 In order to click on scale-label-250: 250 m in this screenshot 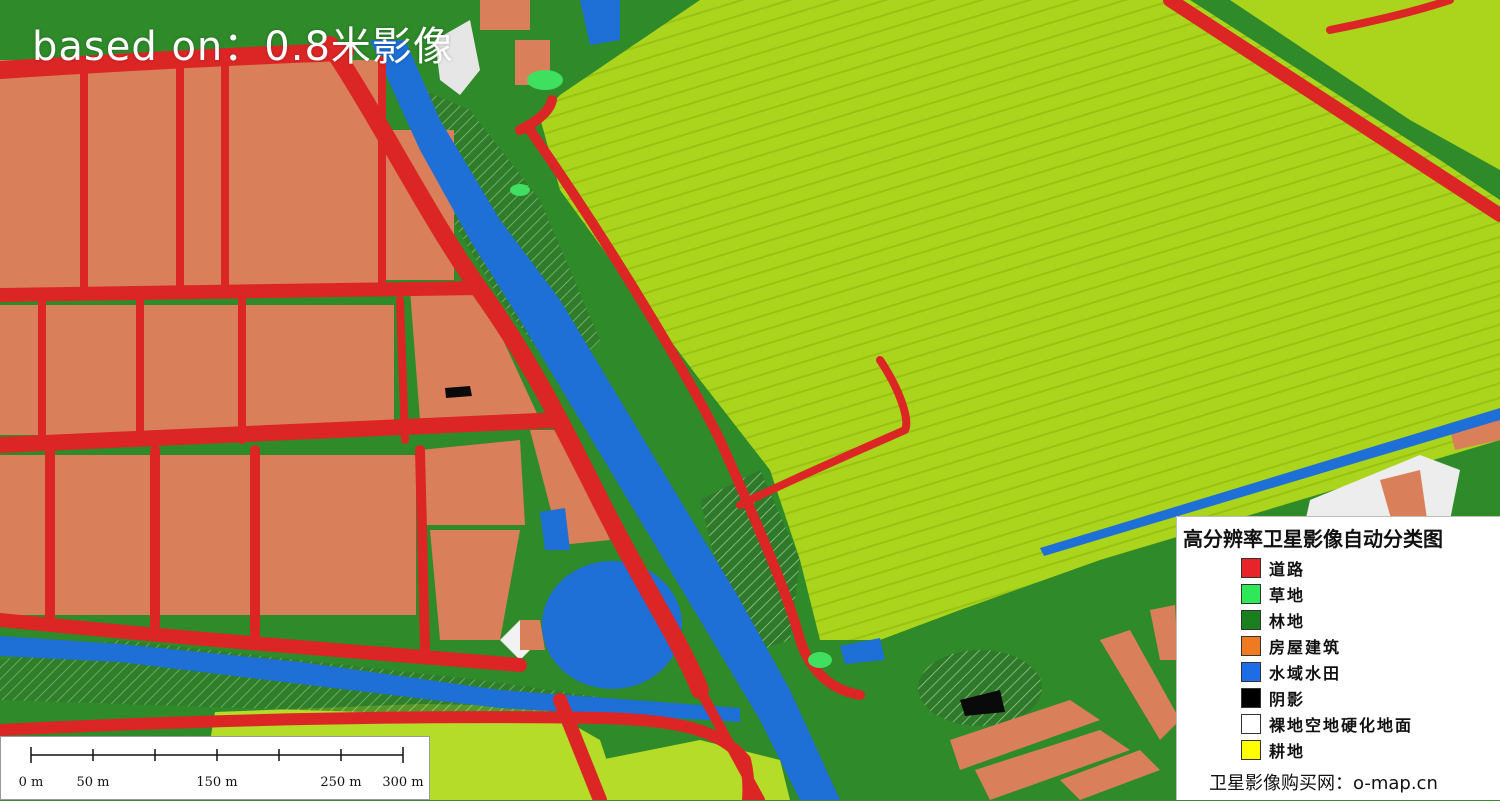, I will do `click(341, 782)`.